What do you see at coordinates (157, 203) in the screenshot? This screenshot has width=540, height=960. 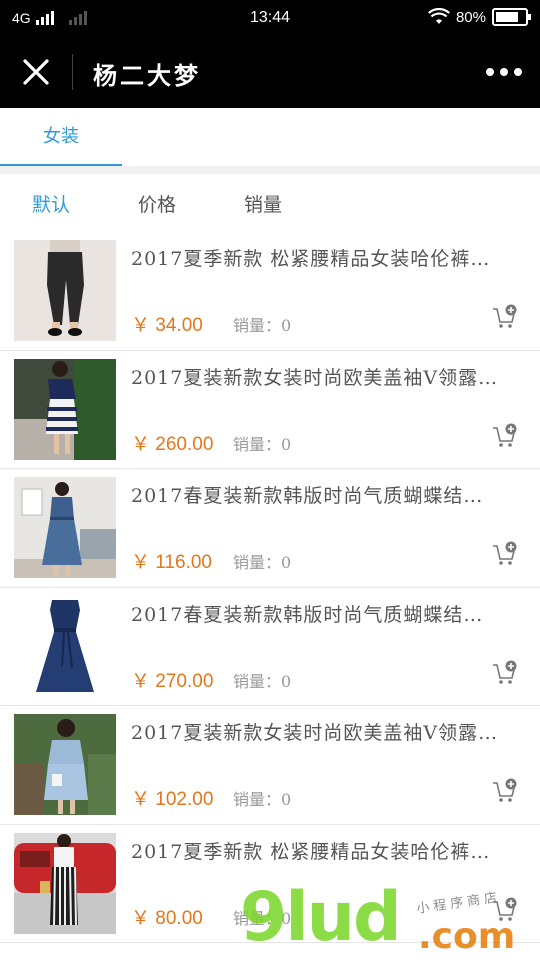 I see `sort-price: 价格` at bounding box center [157, 203].